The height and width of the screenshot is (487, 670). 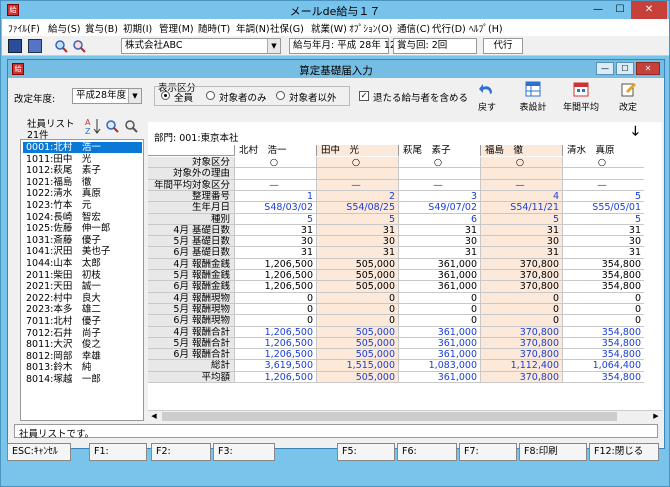 What do you see at coordinates (635, 133) in the screenshot?
I see `arrow-down-icon: 🡓` at bounding box center [635, 133].